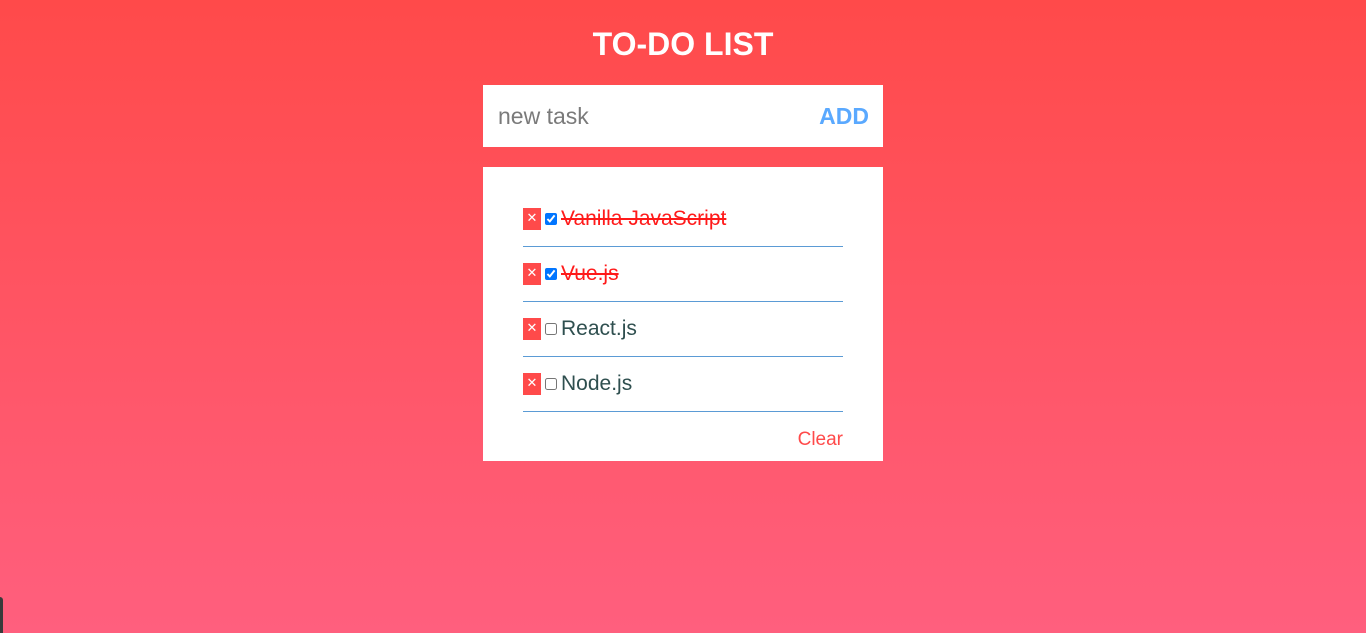  What do you see at coordinates (820, 440) in the screenshot?
I see `clear-button: Clear` at bounding box center [820, 440].